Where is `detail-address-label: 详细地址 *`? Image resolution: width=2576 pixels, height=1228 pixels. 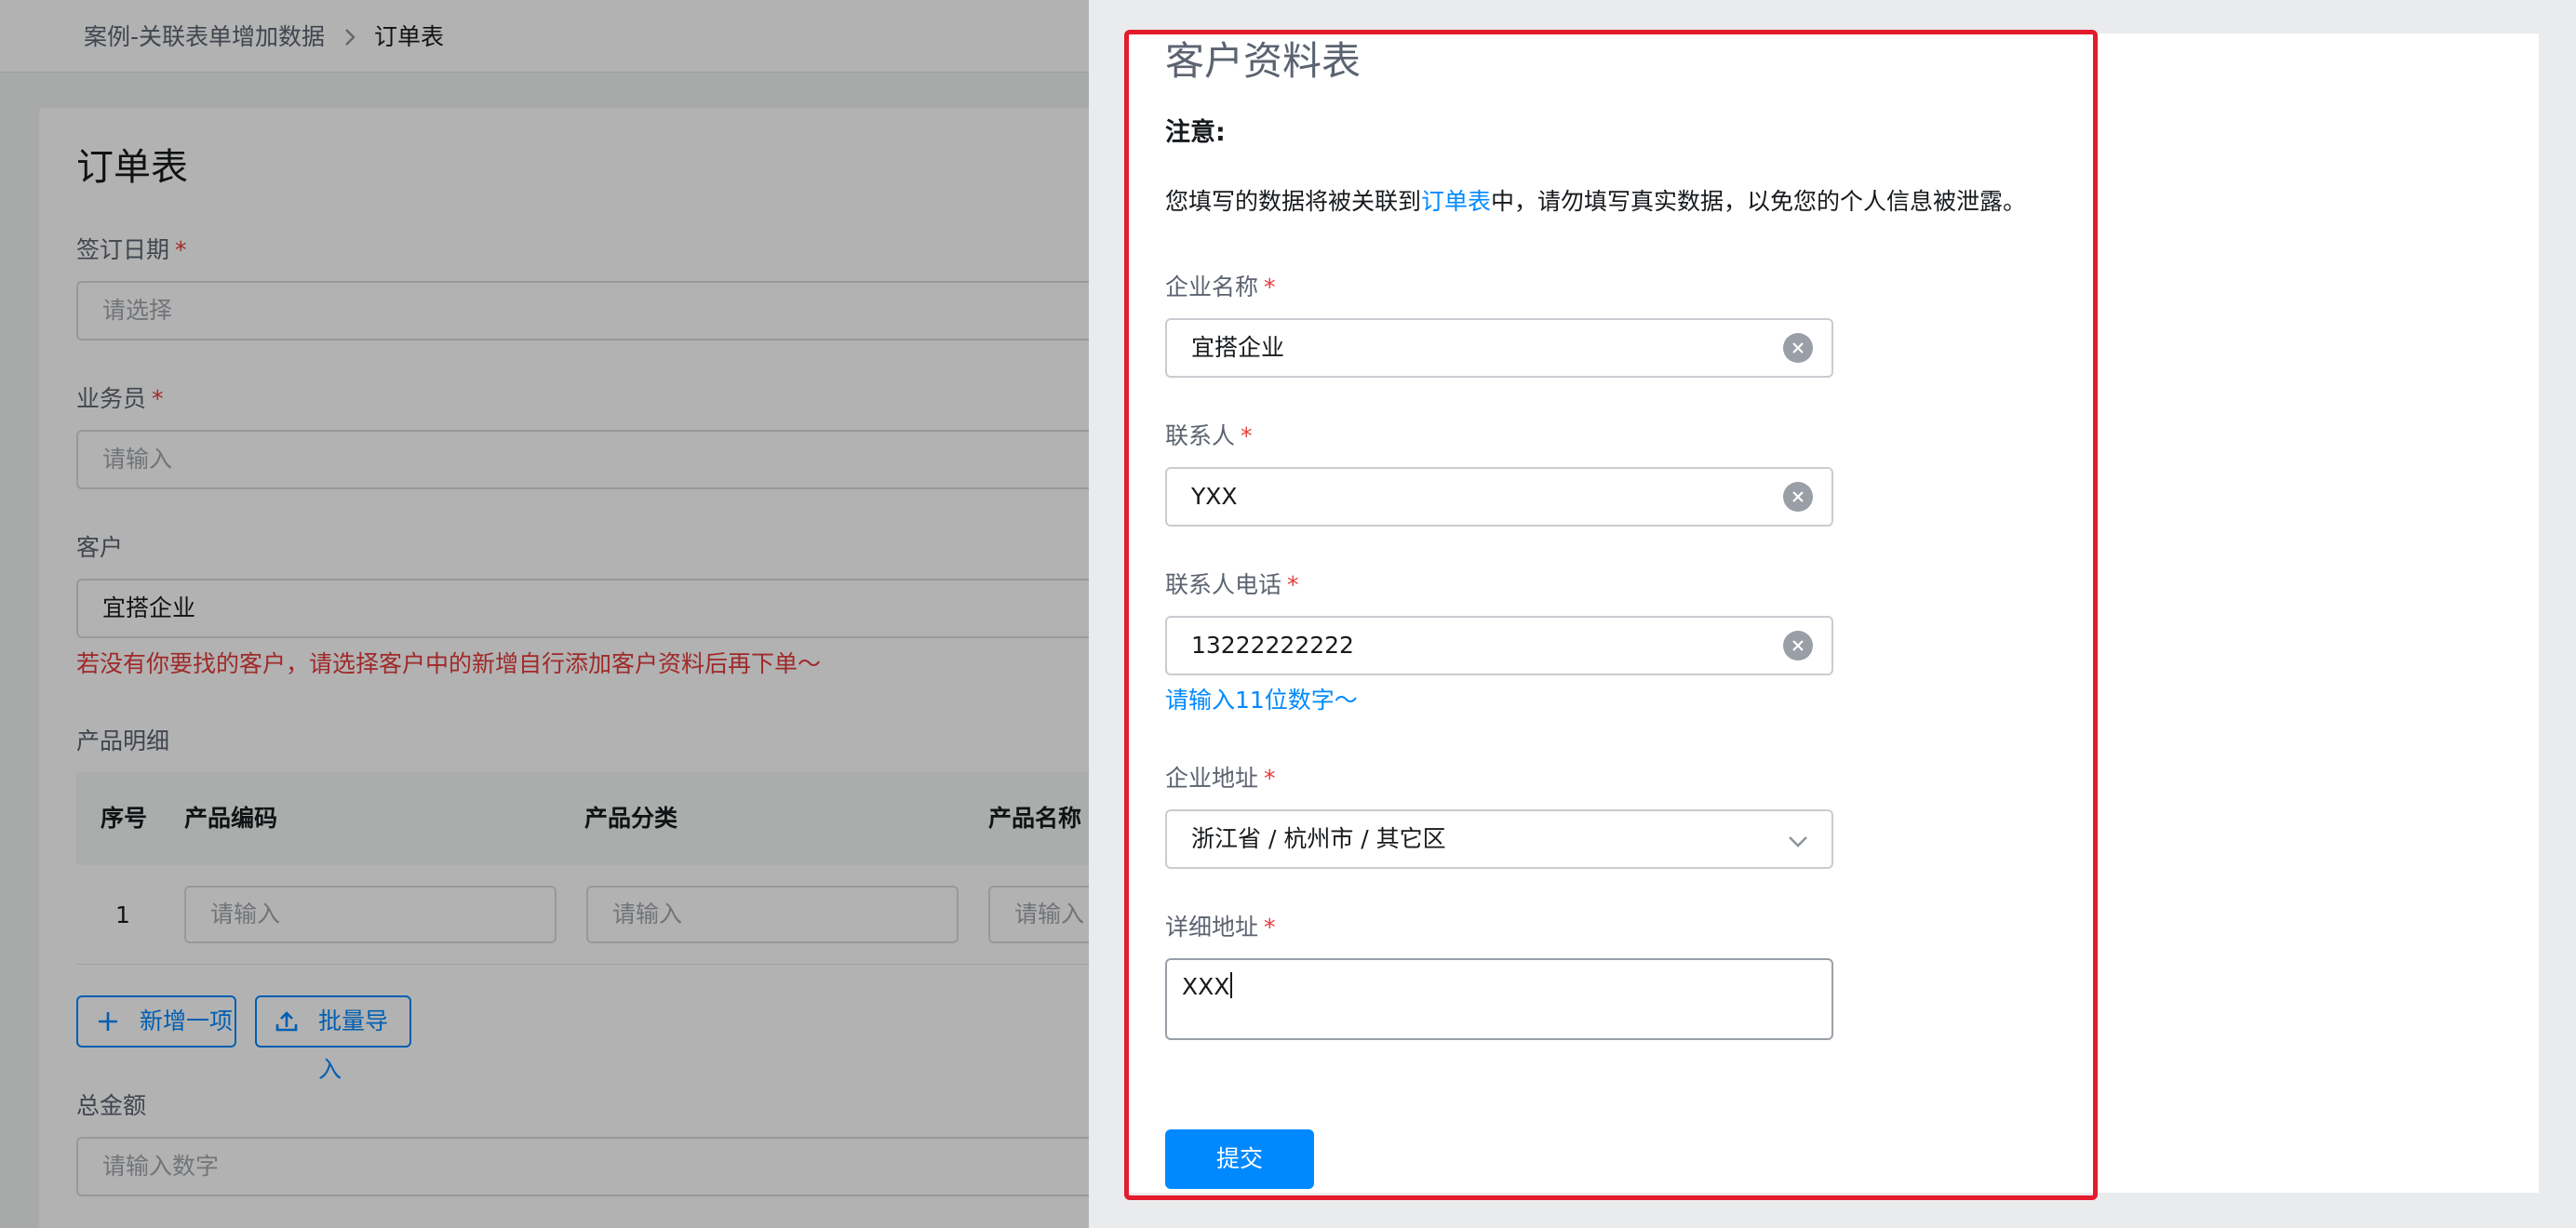 detail-address-label: 详细地址 * is located at coordinates (1220, 927).